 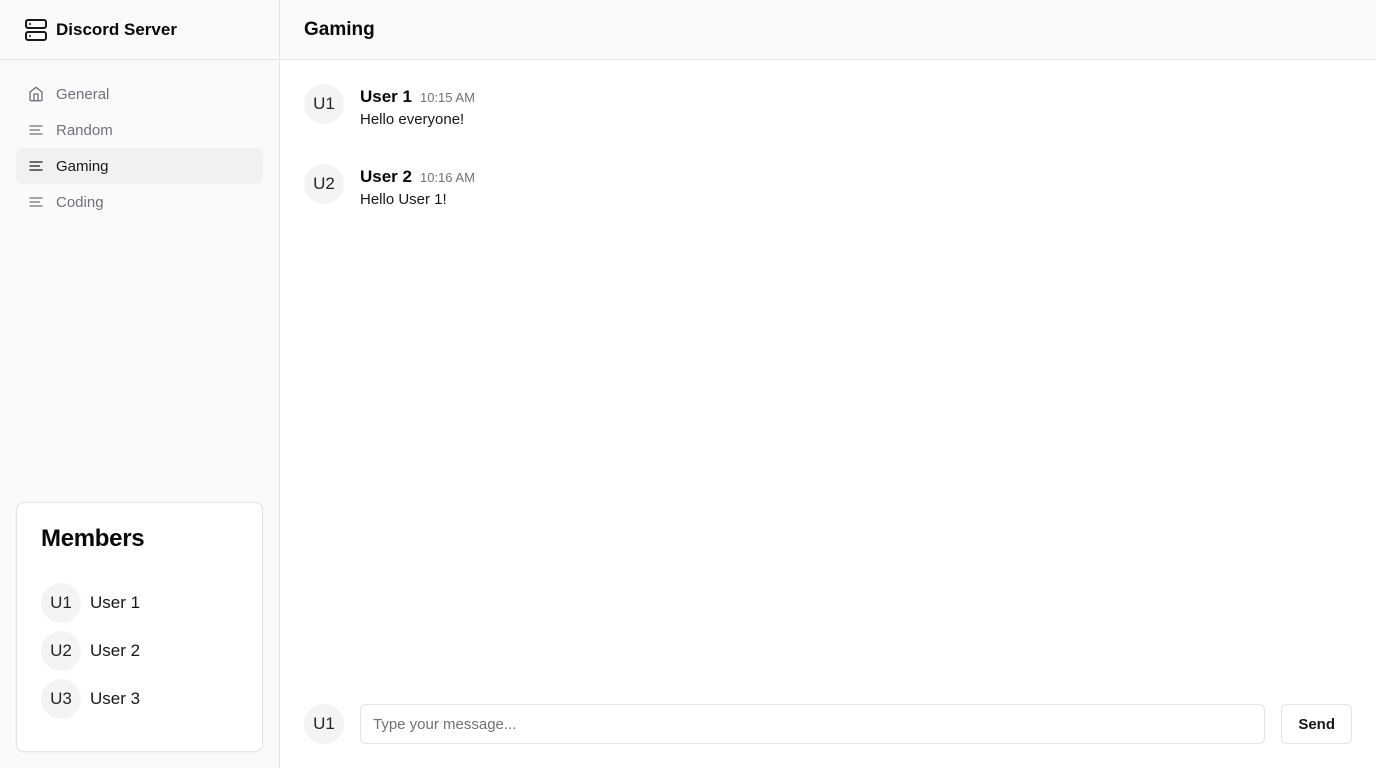 I want to click on server-header: Discord Server, so click(x=139, y=30).